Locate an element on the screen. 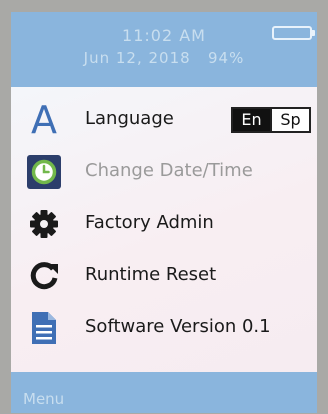  menu-item-label: Change Date/Time is located at coordinates (169, 170).